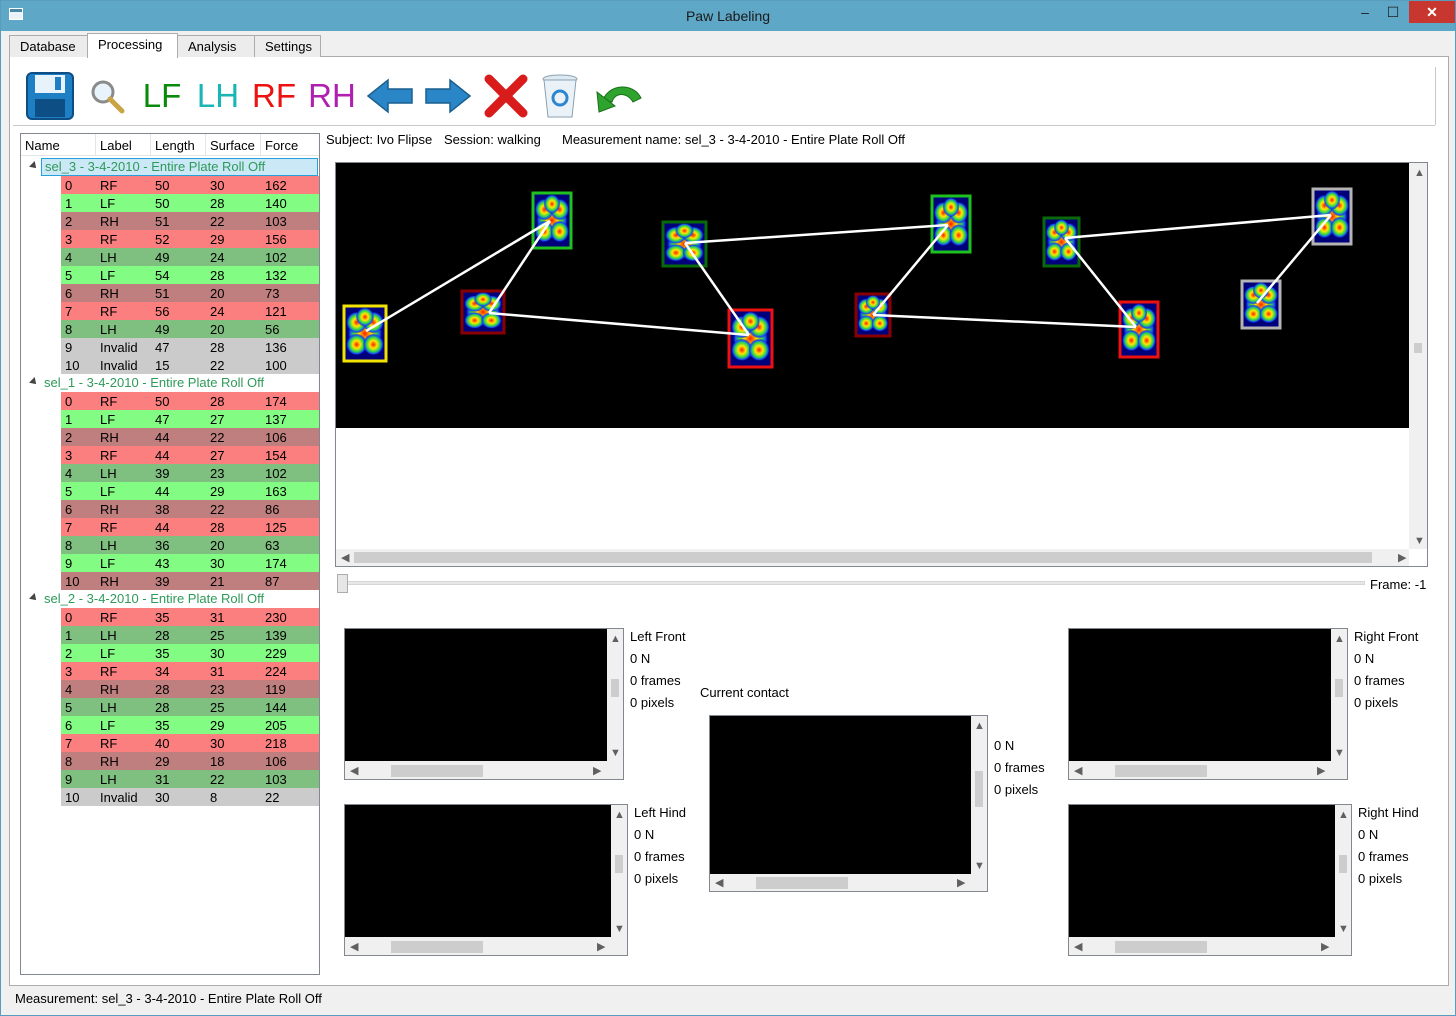  I want to click on table-row: 0 RF 50 30 162, so click(190, 185).